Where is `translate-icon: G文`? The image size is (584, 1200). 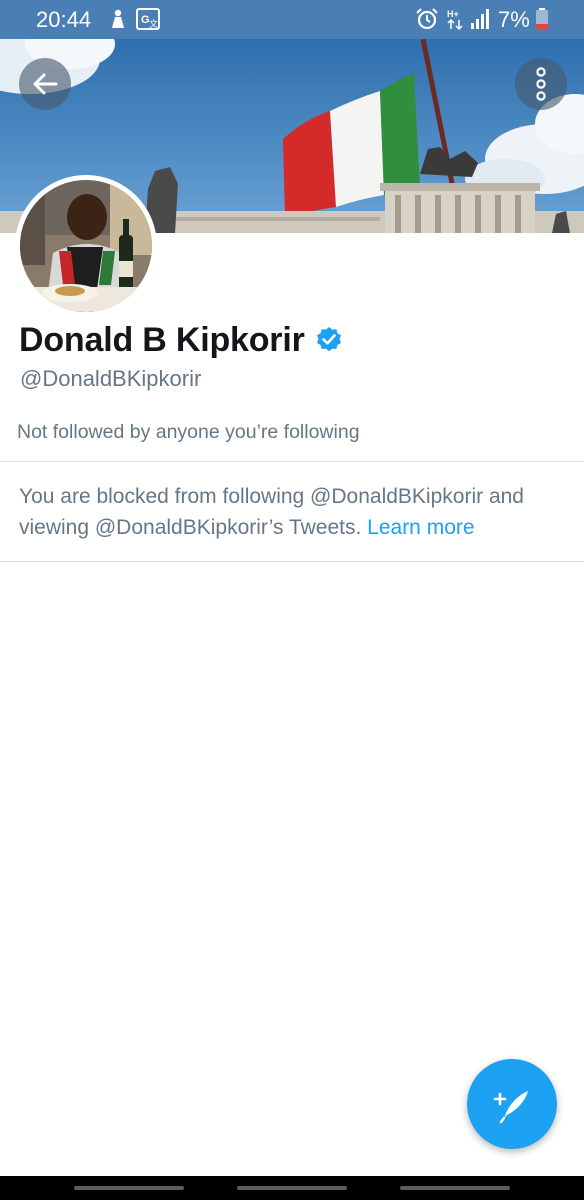
translate-icon: G文 is located at coordinates (148, 21).